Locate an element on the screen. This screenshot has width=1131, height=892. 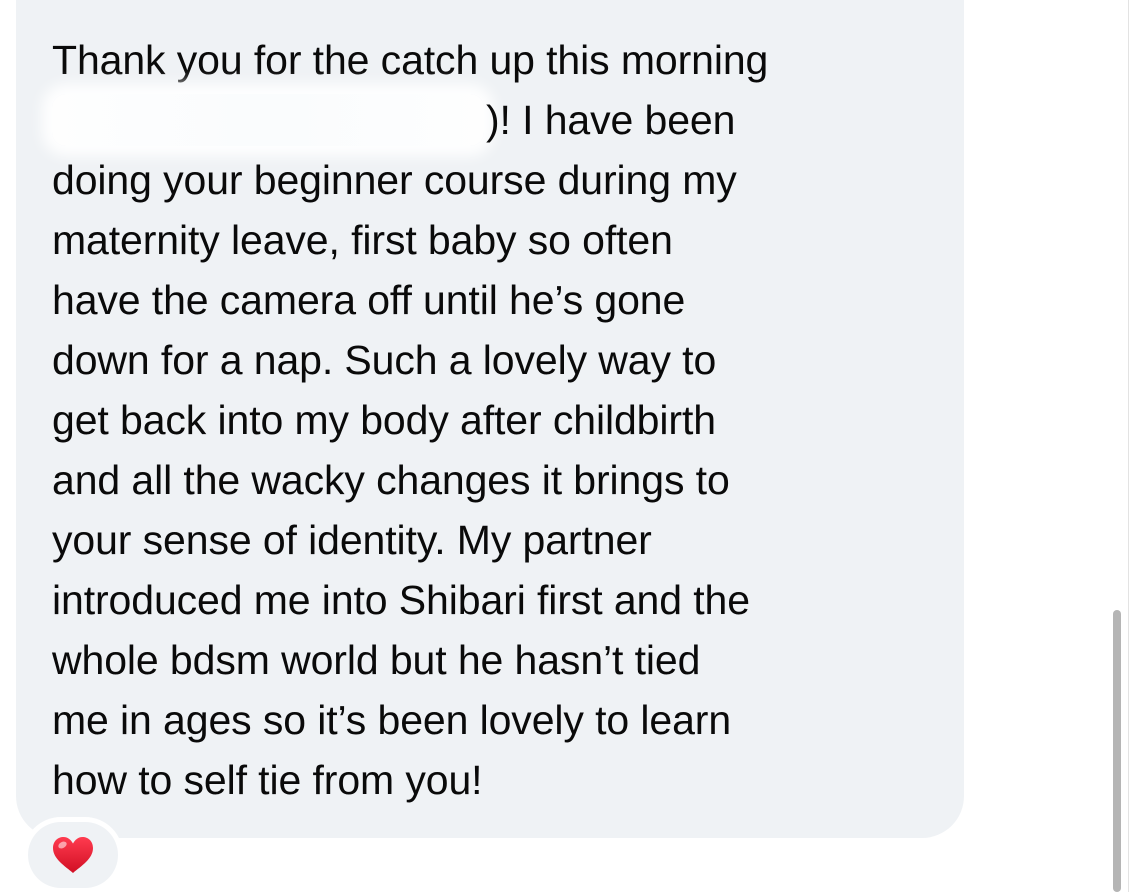
reaction-chip is located at coordinates (73, 855).